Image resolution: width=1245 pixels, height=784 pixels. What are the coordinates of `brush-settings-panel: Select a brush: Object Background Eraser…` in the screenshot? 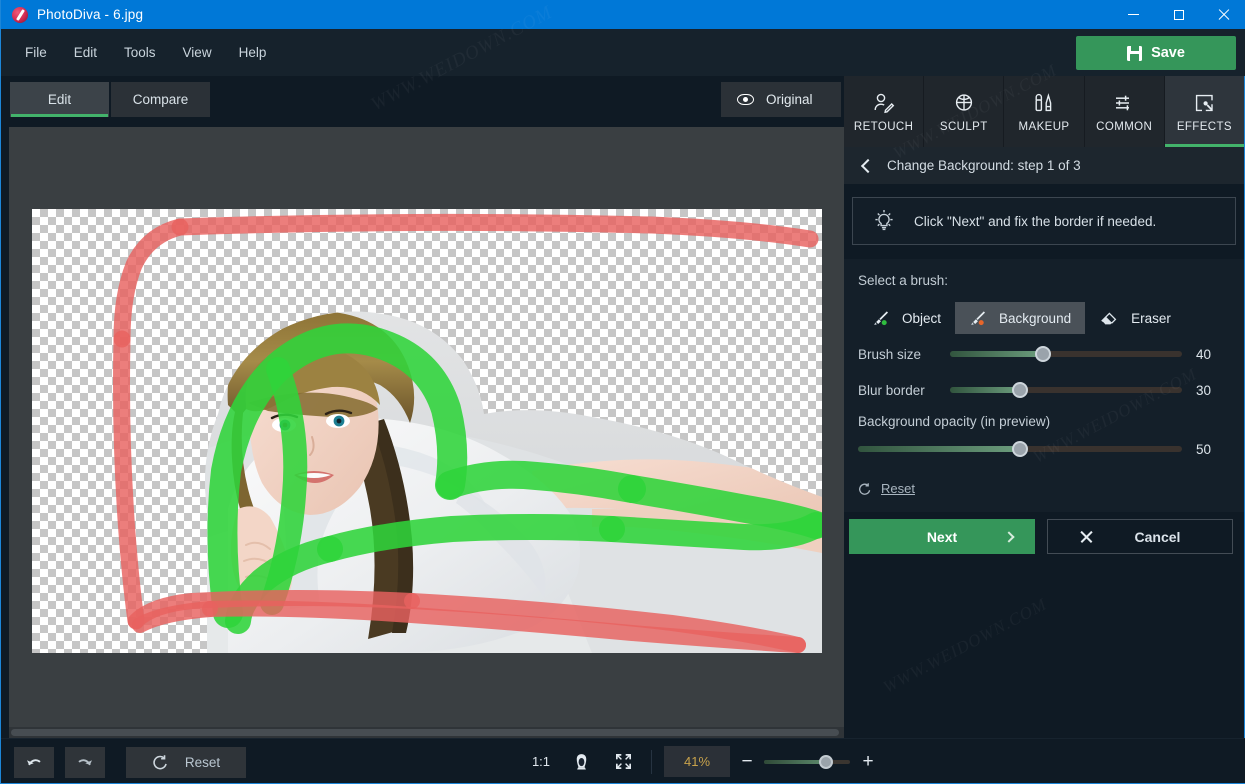 It's located at (1044, 385).